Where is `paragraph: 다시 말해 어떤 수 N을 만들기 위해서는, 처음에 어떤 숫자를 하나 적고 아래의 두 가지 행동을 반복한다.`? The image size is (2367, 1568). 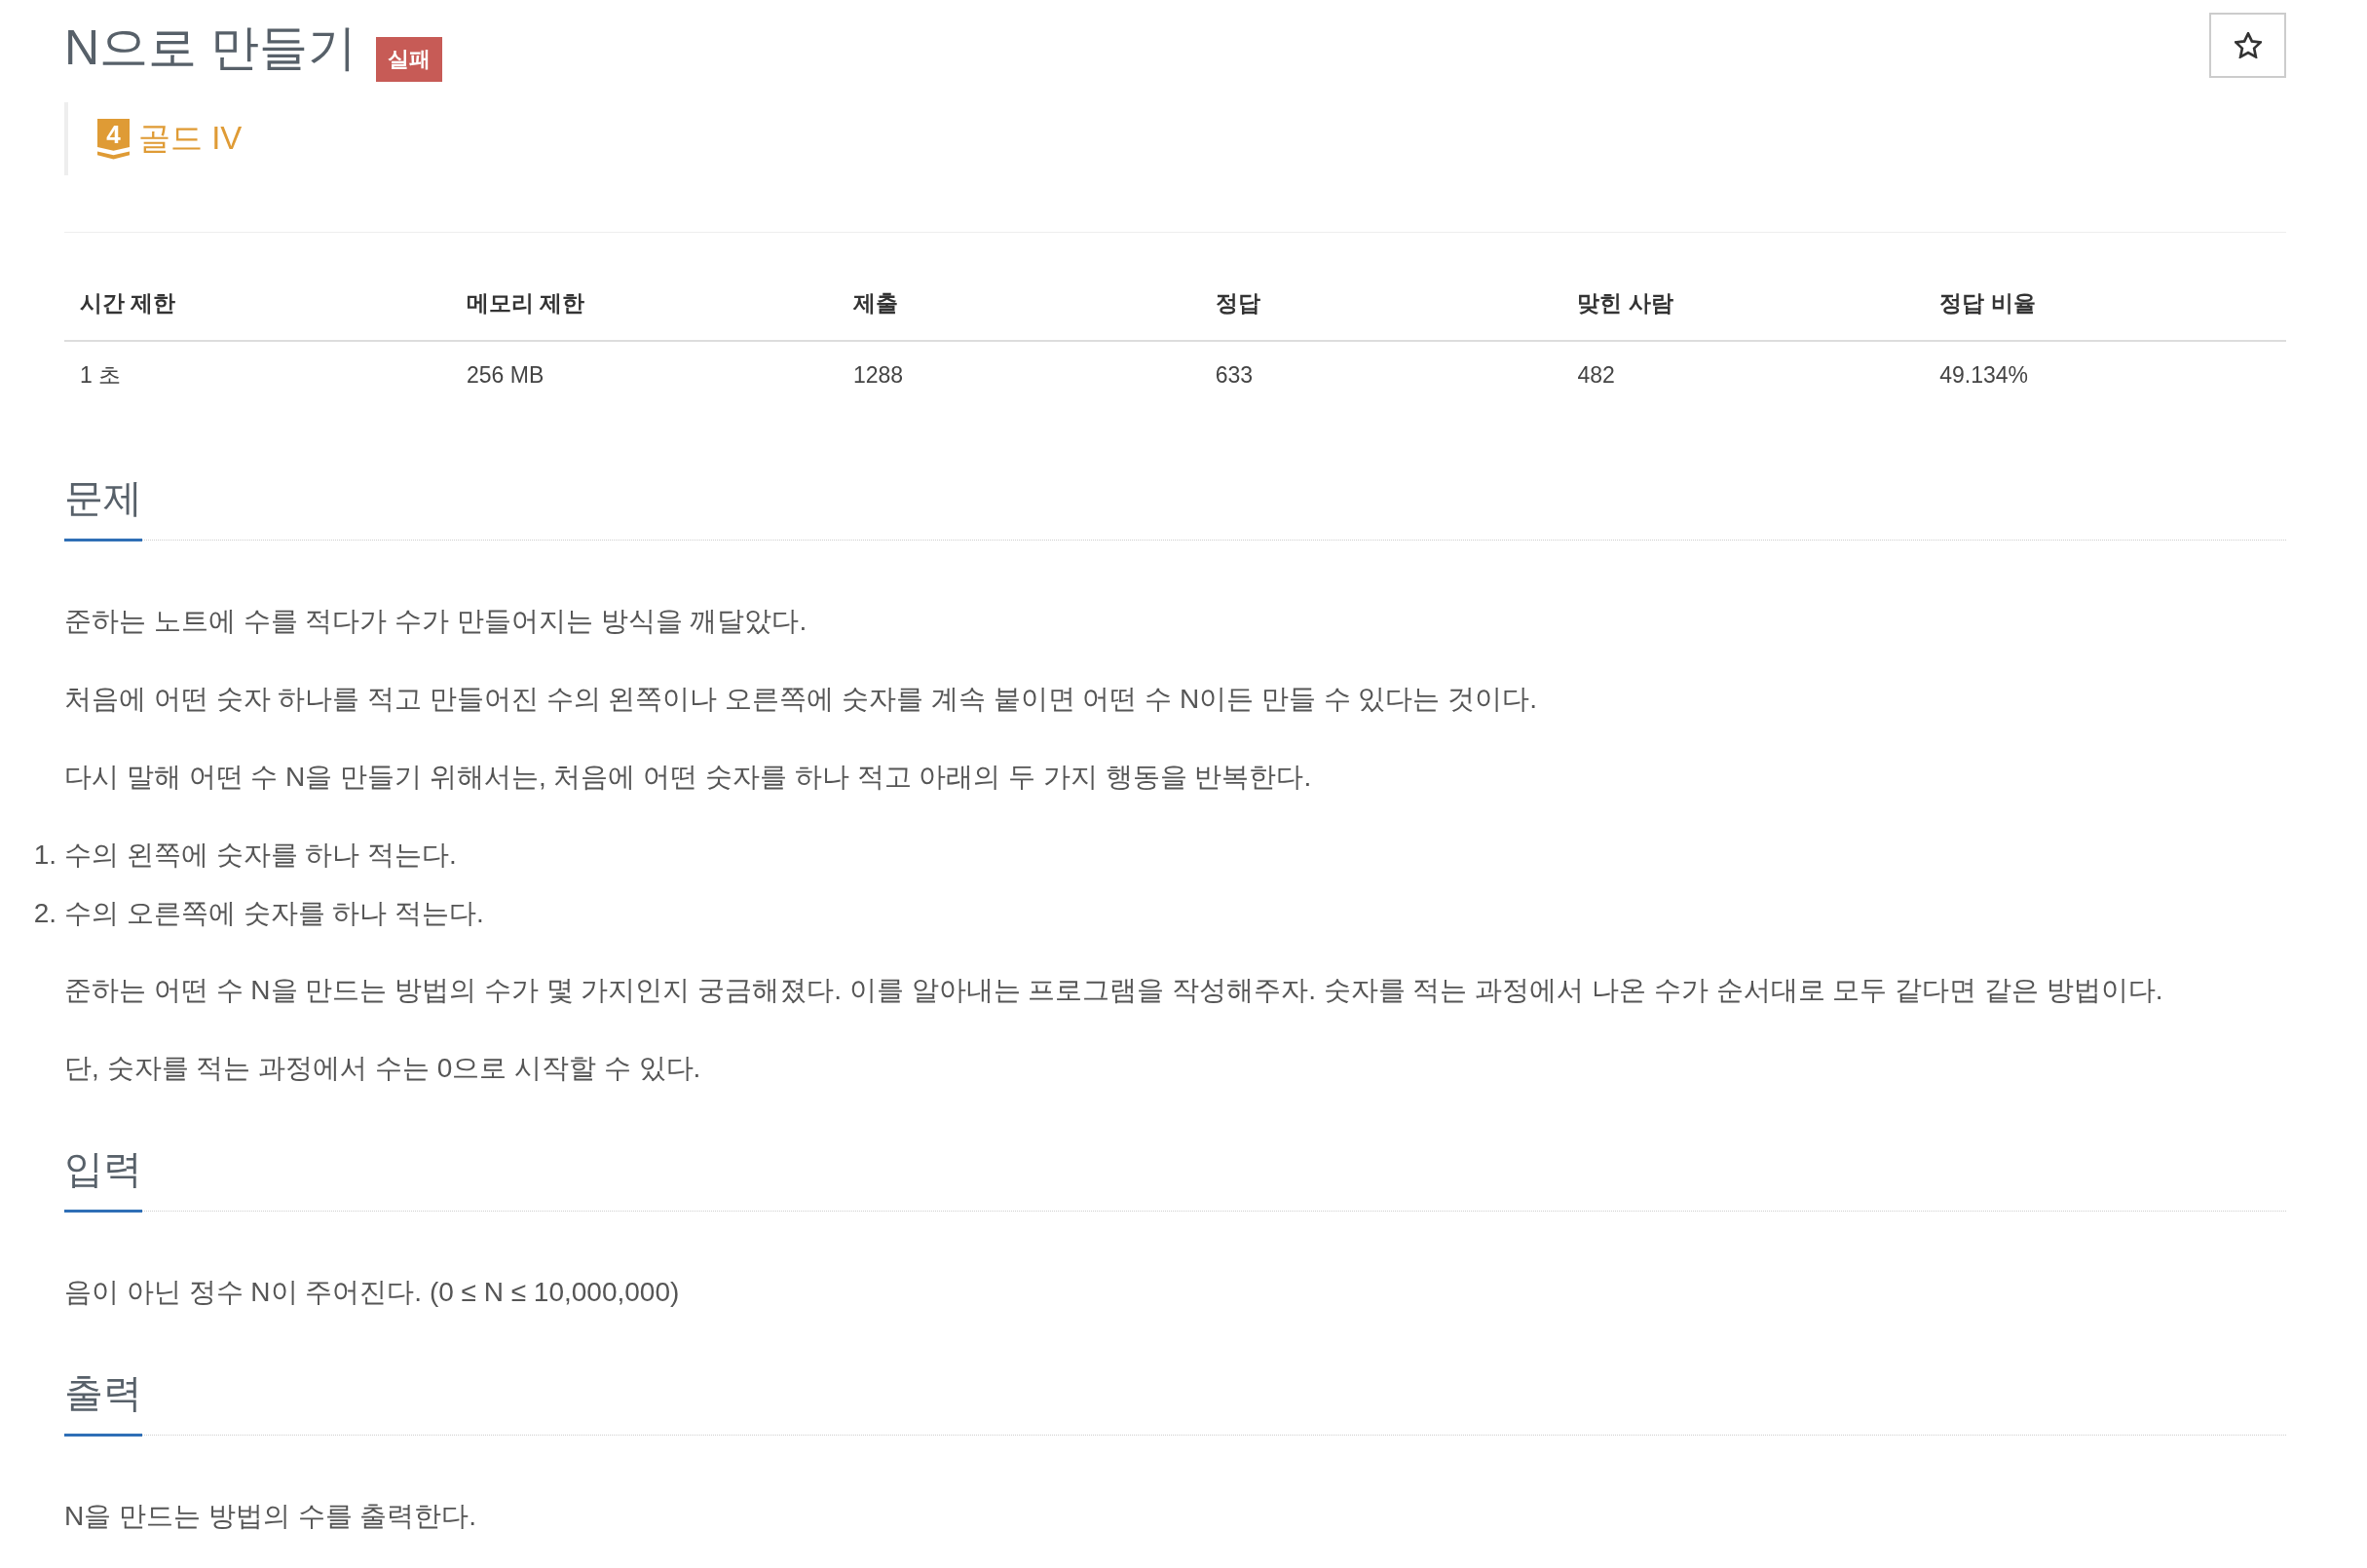 paragraph: 다시 말해 어떤 수 N을 만들기 위해서는, 처음에 어떤 숫자를 하나 적고 아래의 두 가지 행동을 반복한다. is located at coordinates (688, 777).